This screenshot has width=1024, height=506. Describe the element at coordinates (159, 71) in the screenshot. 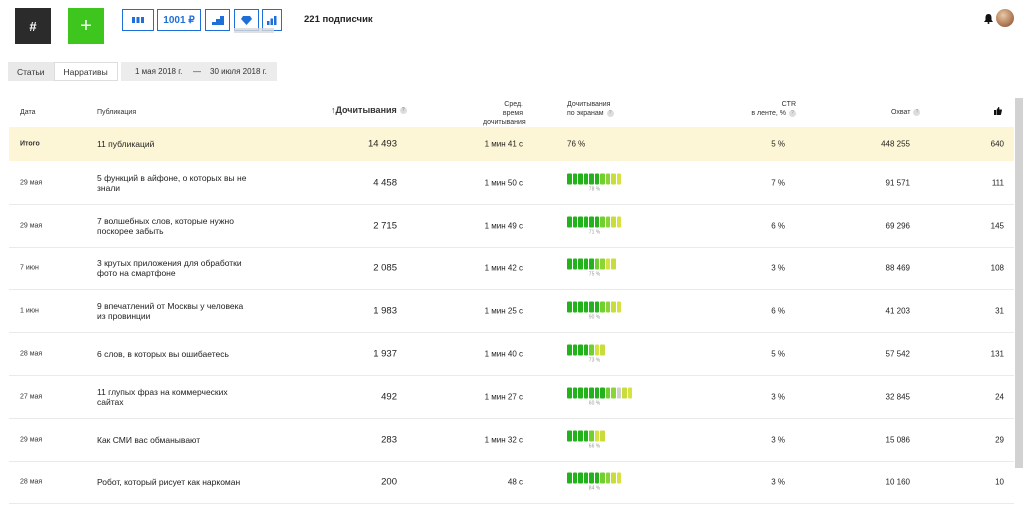

I see `date-from: 1 мая 2018 г.` at that location.